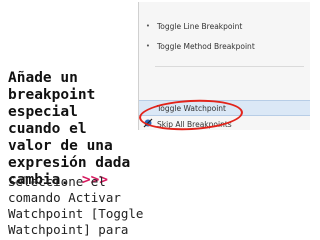 The width and height of the screenshot is (320, 240). What do you see at coordinates (206, 46) in the screenshot?
I see `menu-item-label: Toggle Method Breakpoint` at bounding box center [206, 46].